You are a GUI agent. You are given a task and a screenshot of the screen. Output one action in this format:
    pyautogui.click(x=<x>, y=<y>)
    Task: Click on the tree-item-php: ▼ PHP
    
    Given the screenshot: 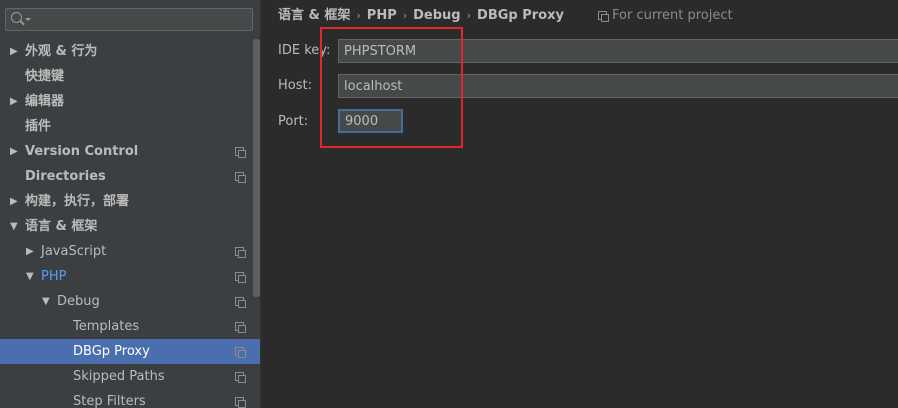 What is the action you would take?
    pyautogui.click(x=126, y=276)
    